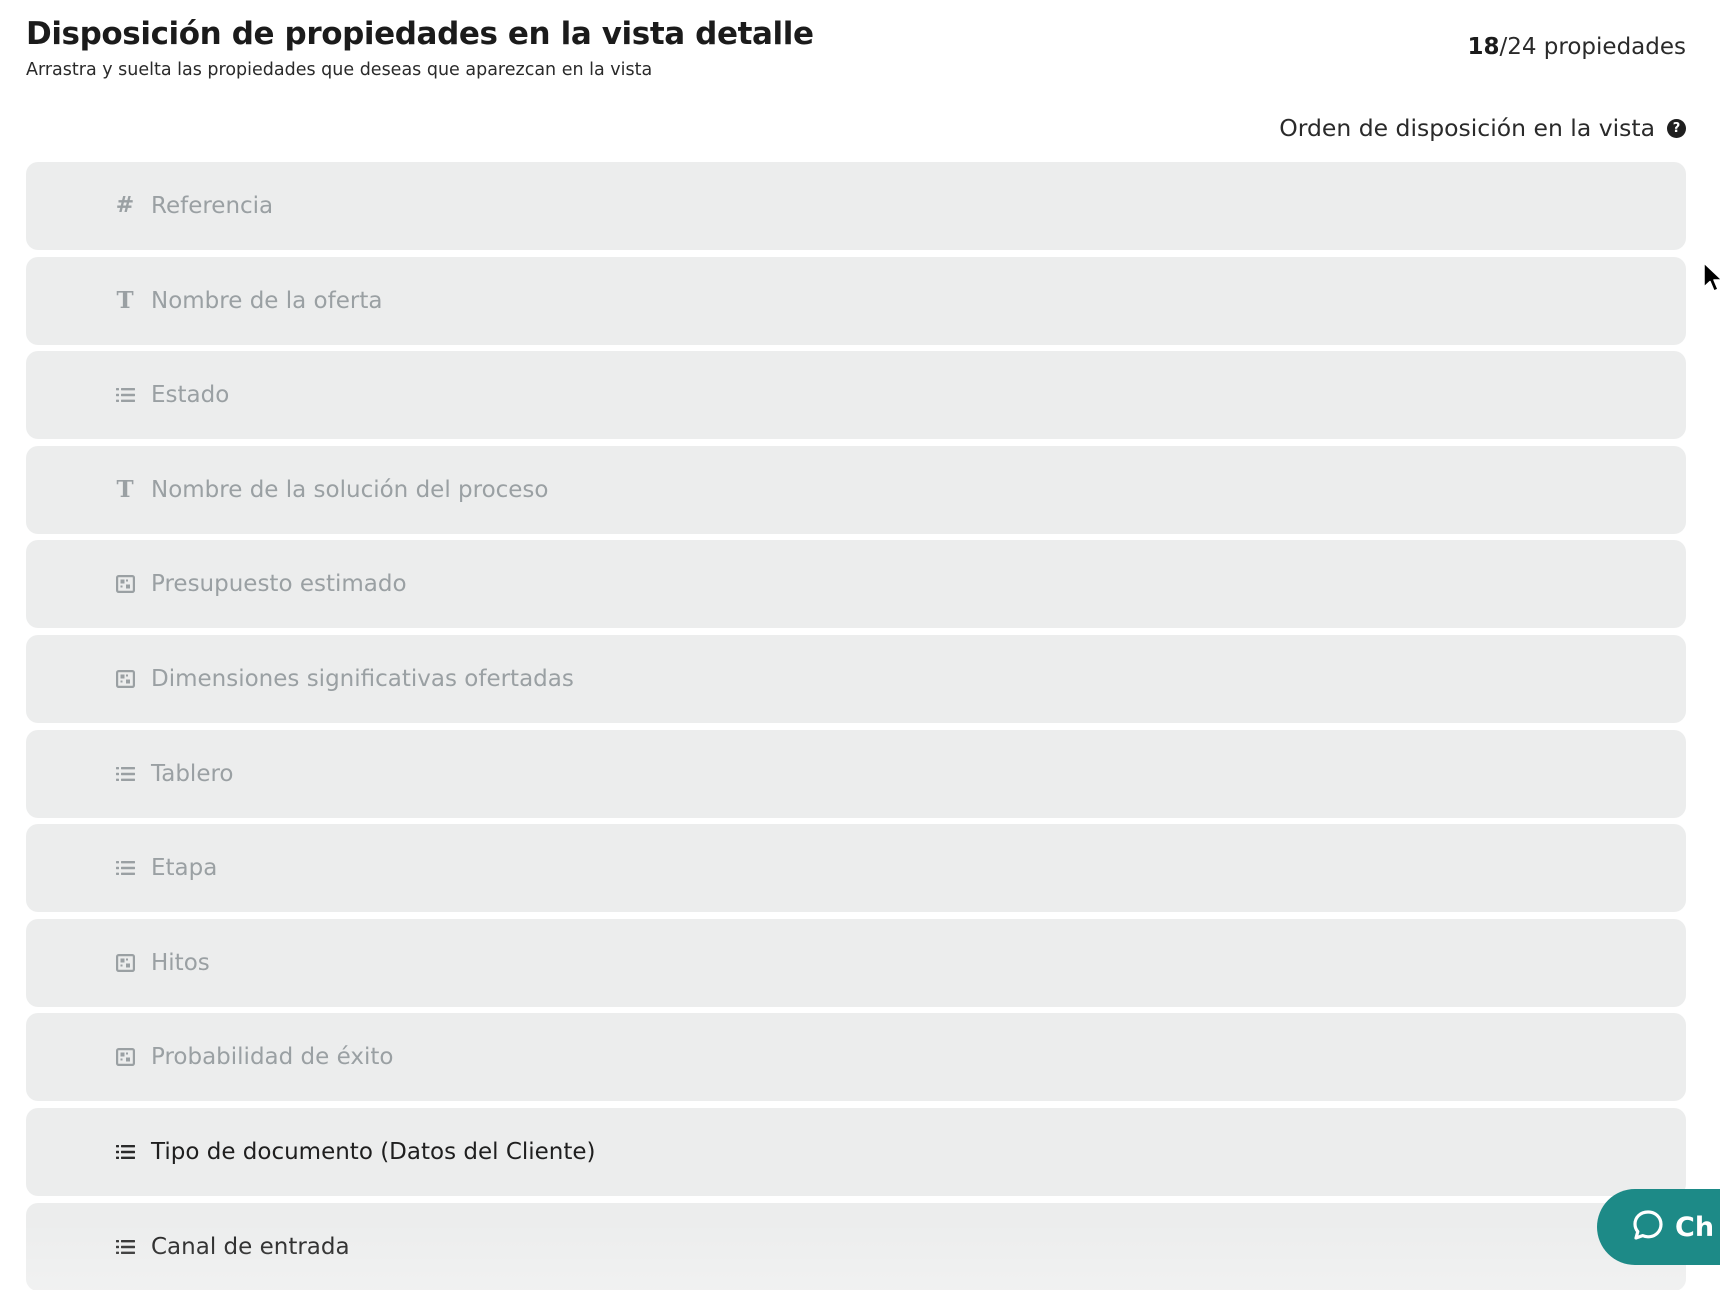 This screenshot has width=1720, height=1290. What do you see at coordinates (856, 395) in the screenshot?
I see `property-row-estado: Estado` at bounding box center [856, 395].